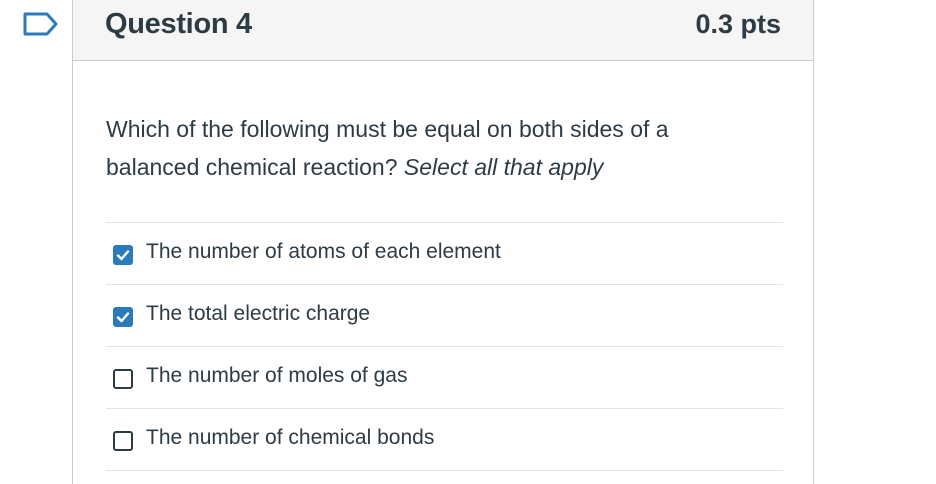  Describe the element at coordinates (444, 440) in the screenshot. I see `answer-option: The number of chemical bonds` at that location.